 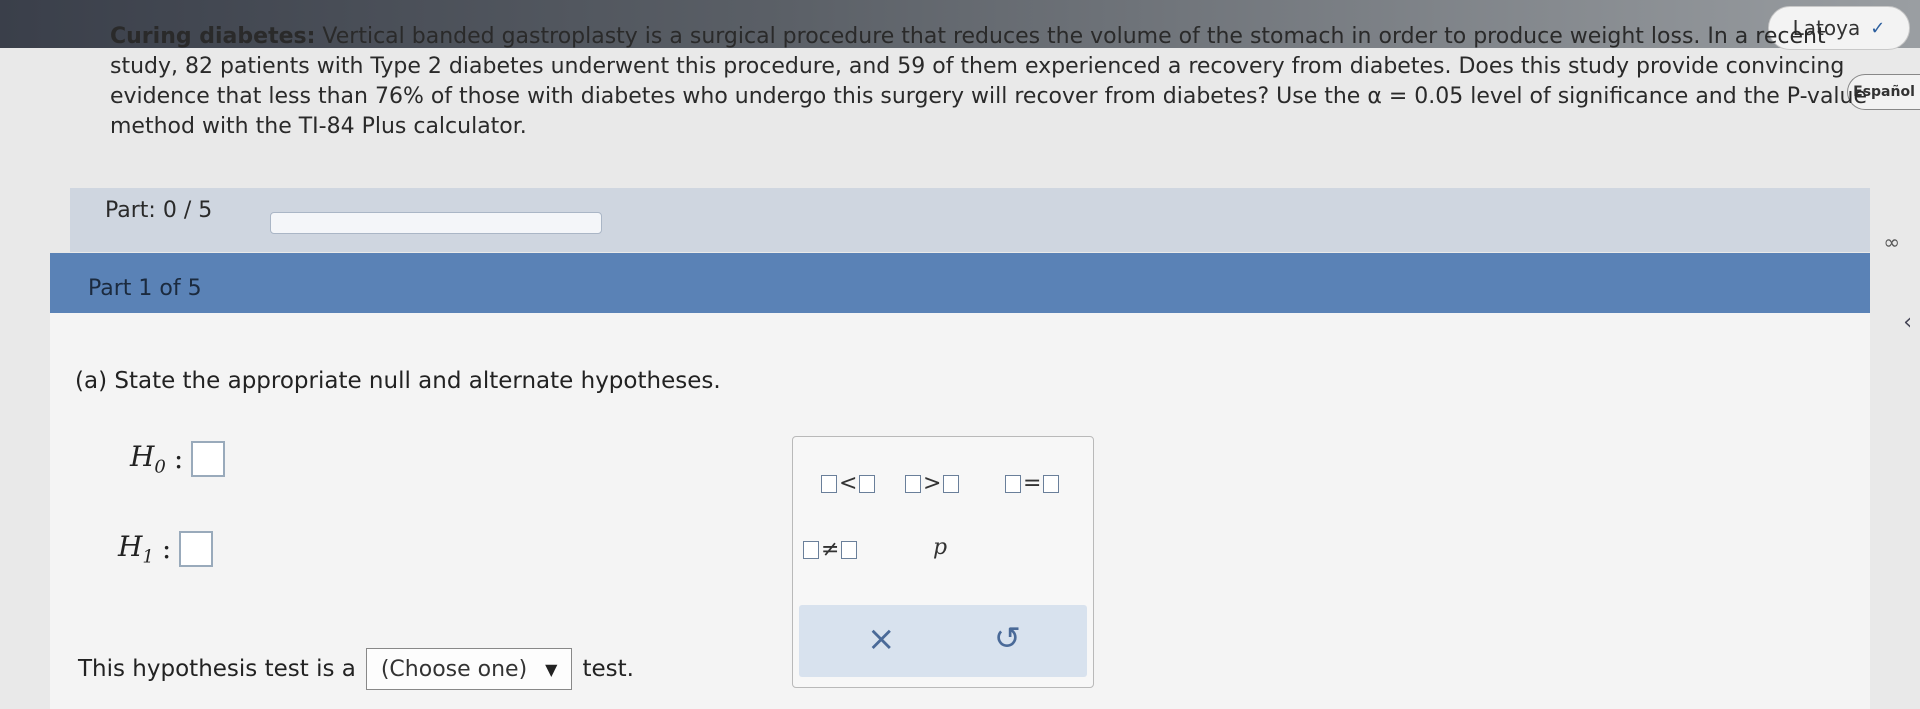 What do you see at coordinates (318, 126) in the screenshot?
I see `problem-text-4: method with the TI-84 Plus calculator.` at bounding box center [318, 126].